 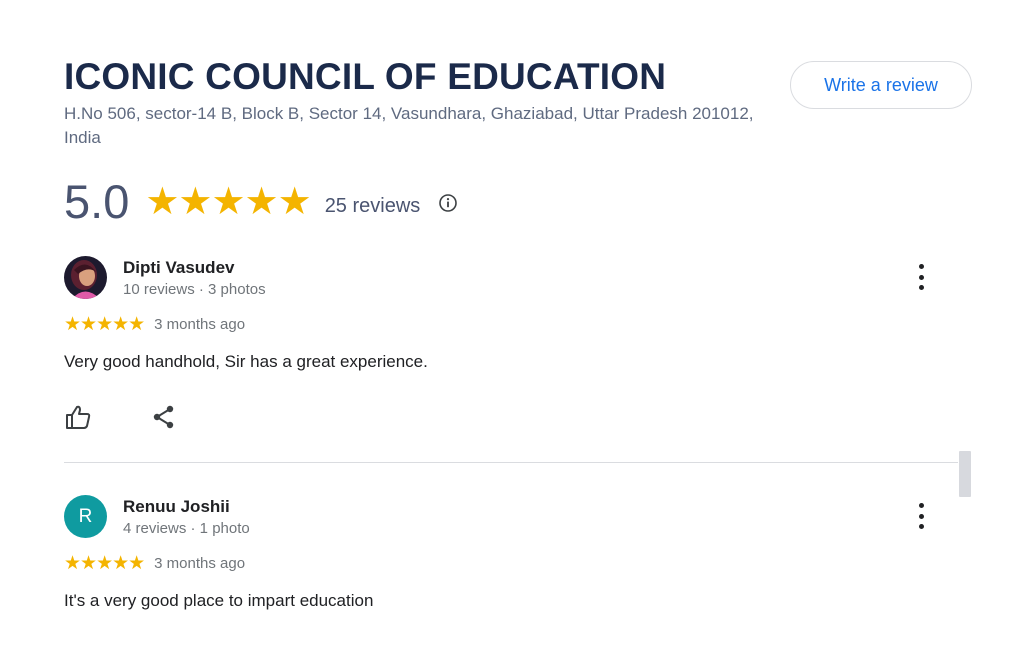 I want to click on average-rating: 5.0, so click(x=97, y=201).